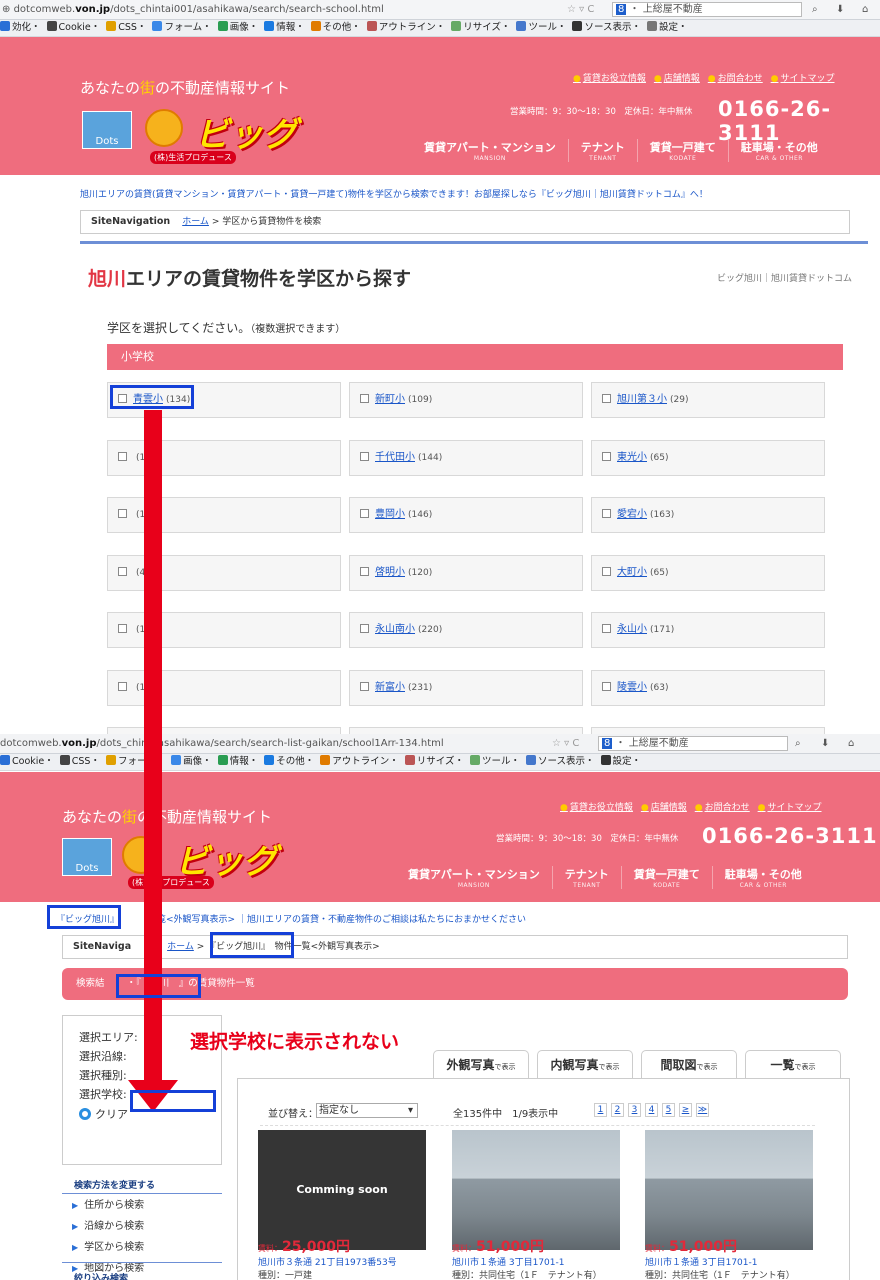 This screenshot has width=880, height=1280. Describe the element at coordinates (390, 572) in the screenshot. I see `school-link: 啓明小` at that location.